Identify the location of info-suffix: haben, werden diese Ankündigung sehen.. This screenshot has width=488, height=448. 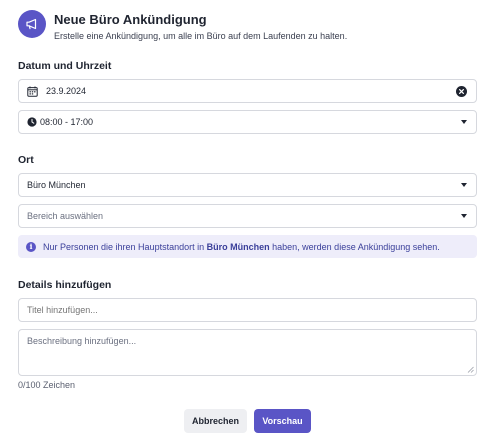
(356, 246).